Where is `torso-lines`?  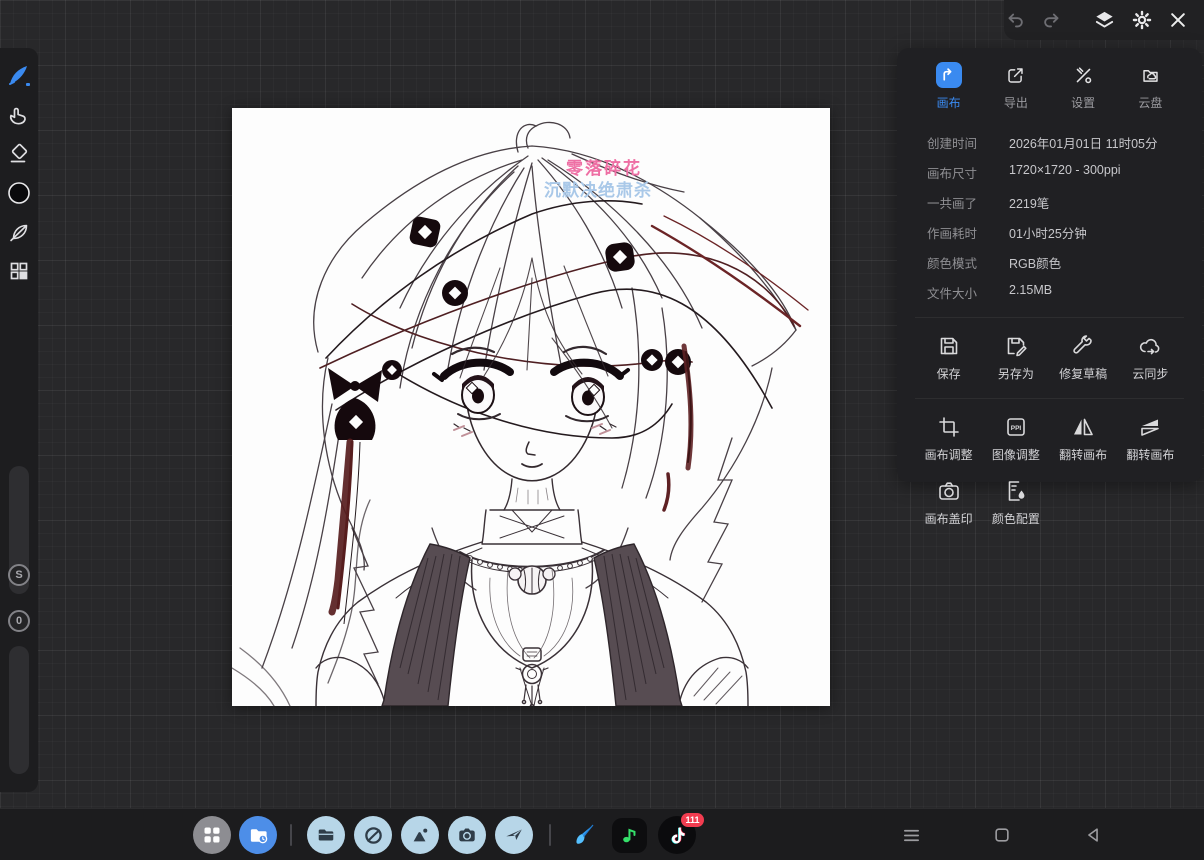 torso-lines is located at coordinates (532, 592).